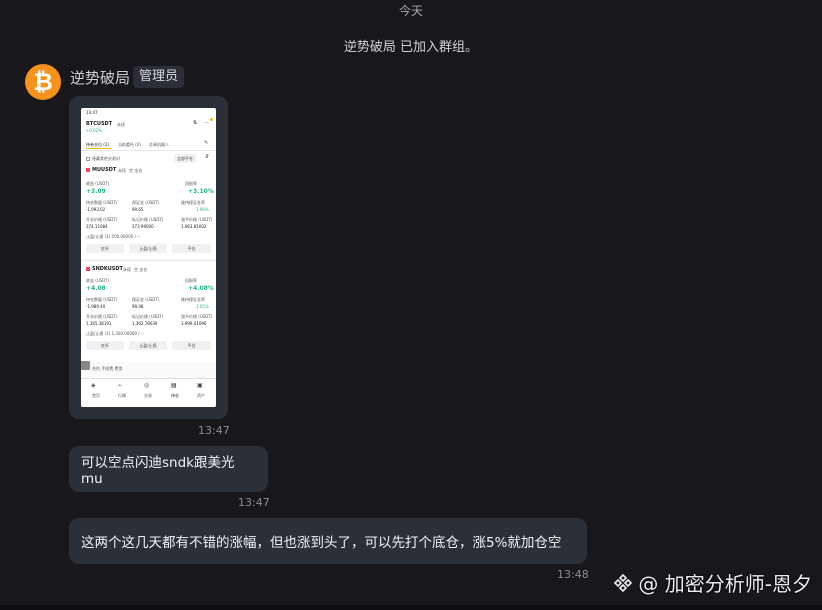 This screenshot has height=610, width=822. I want to click on position-2-ratio: 1.05%, so click(202, 306).